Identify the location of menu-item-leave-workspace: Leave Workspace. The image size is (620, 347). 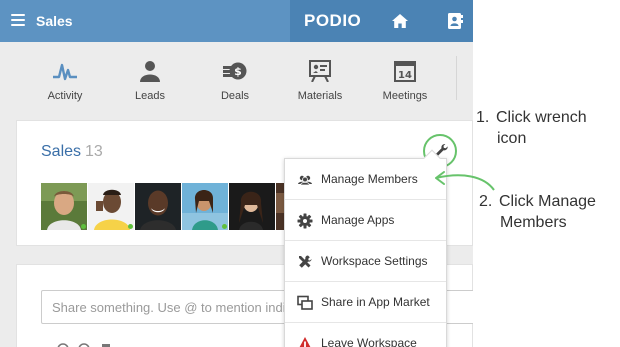
(365, 335).